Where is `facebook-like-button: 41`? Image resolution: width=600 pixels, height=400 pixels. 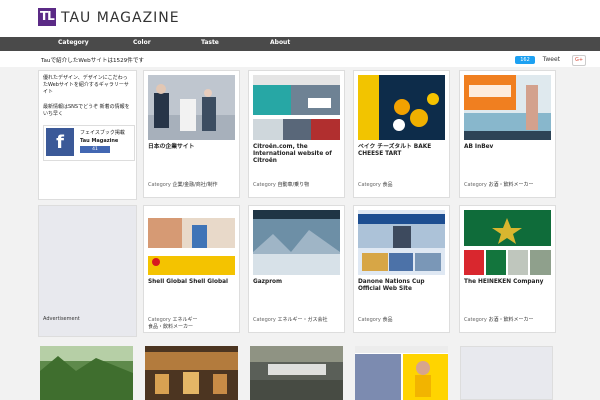
facebook-like-button: 41 is located at coordinates (95, 149).